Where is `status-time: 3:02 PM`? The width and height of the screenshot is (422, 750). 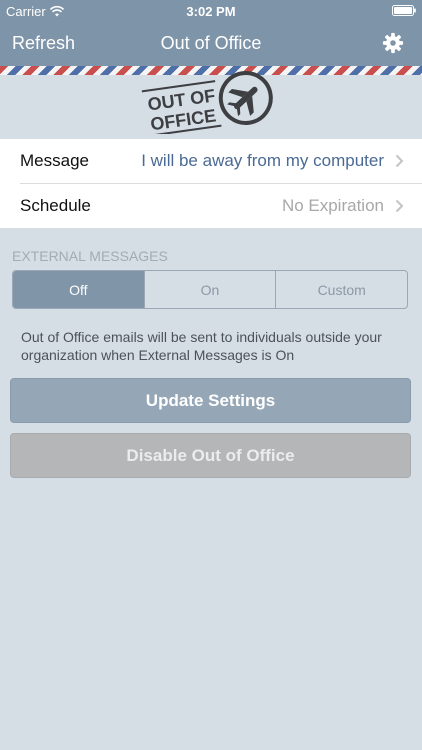 status-time: 3:02 PM is located at coordinates (211, 11).